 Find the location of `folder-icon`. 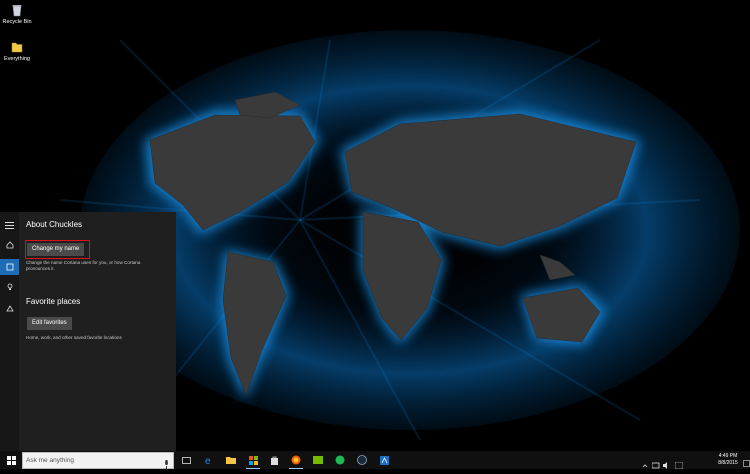

folder-icon is located at coordinates (17, 47).